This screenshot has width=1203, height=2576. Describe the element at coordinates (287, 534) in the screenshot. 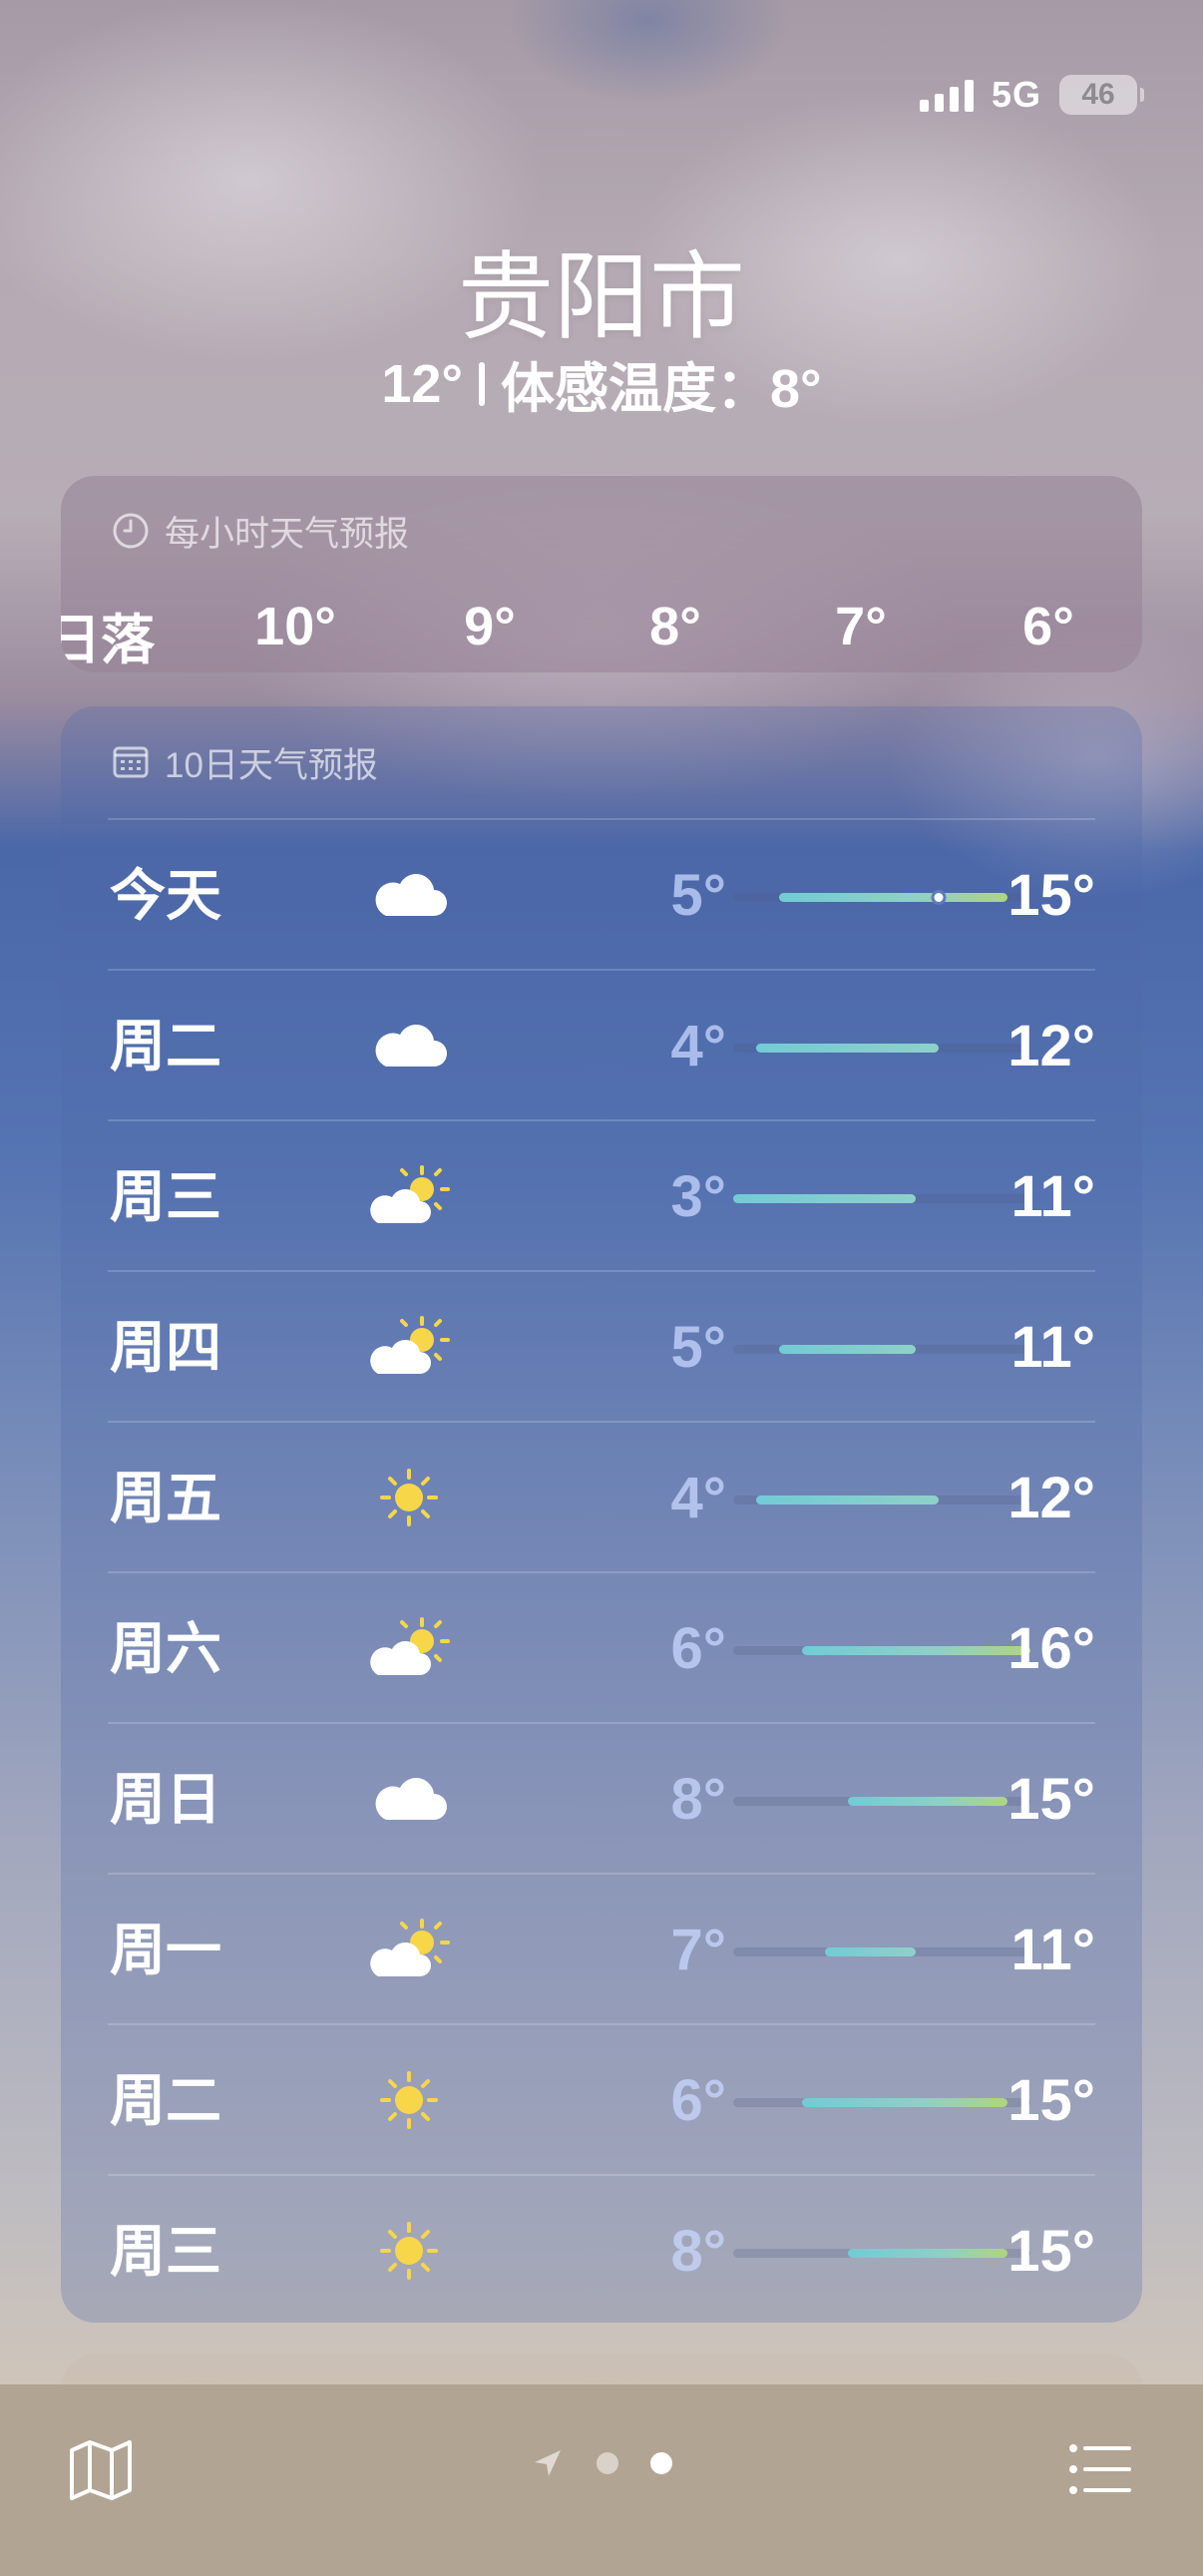

I see `hourly-forecast-title: 每小时天气预报` at that location.